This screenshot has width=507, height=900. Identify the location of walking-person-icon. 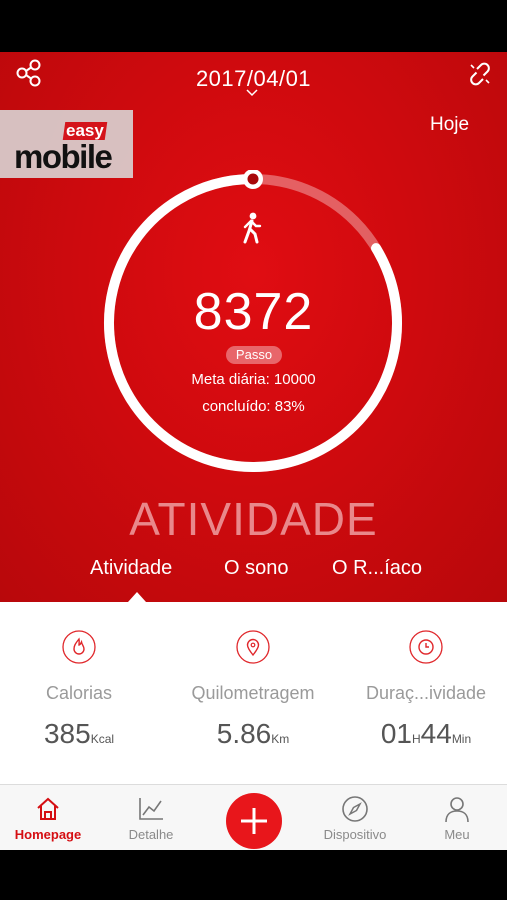
(252, 228).